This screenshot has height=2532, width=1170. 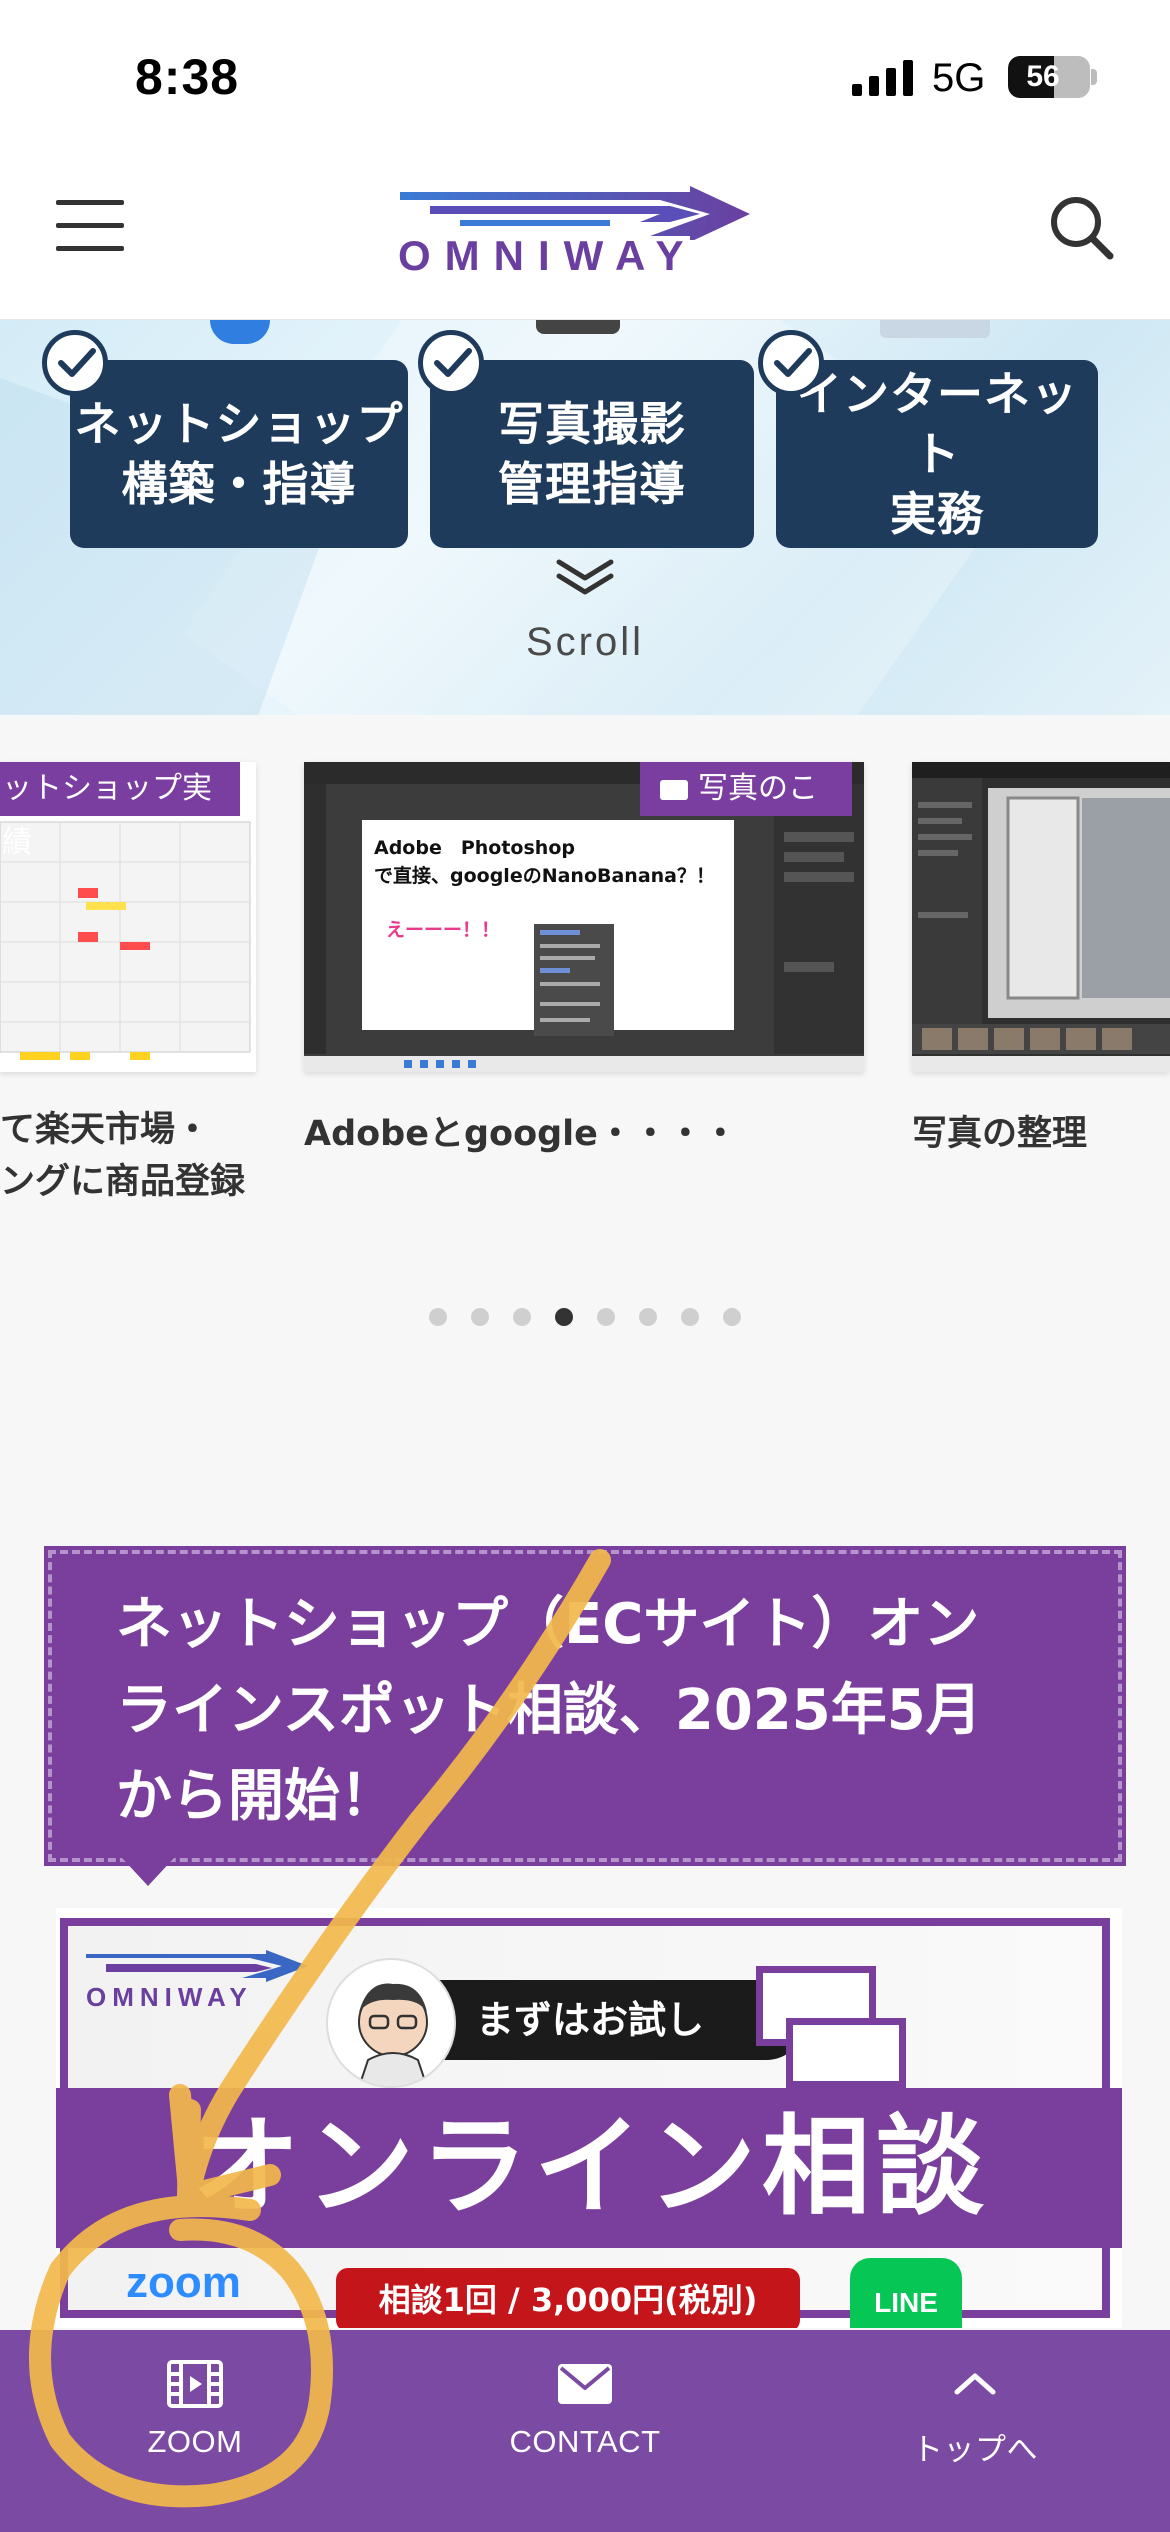 What do you see at coordinates (148, 1872) in the screenshot?
I see `speech-tail` at bounding box center [148, 1872].